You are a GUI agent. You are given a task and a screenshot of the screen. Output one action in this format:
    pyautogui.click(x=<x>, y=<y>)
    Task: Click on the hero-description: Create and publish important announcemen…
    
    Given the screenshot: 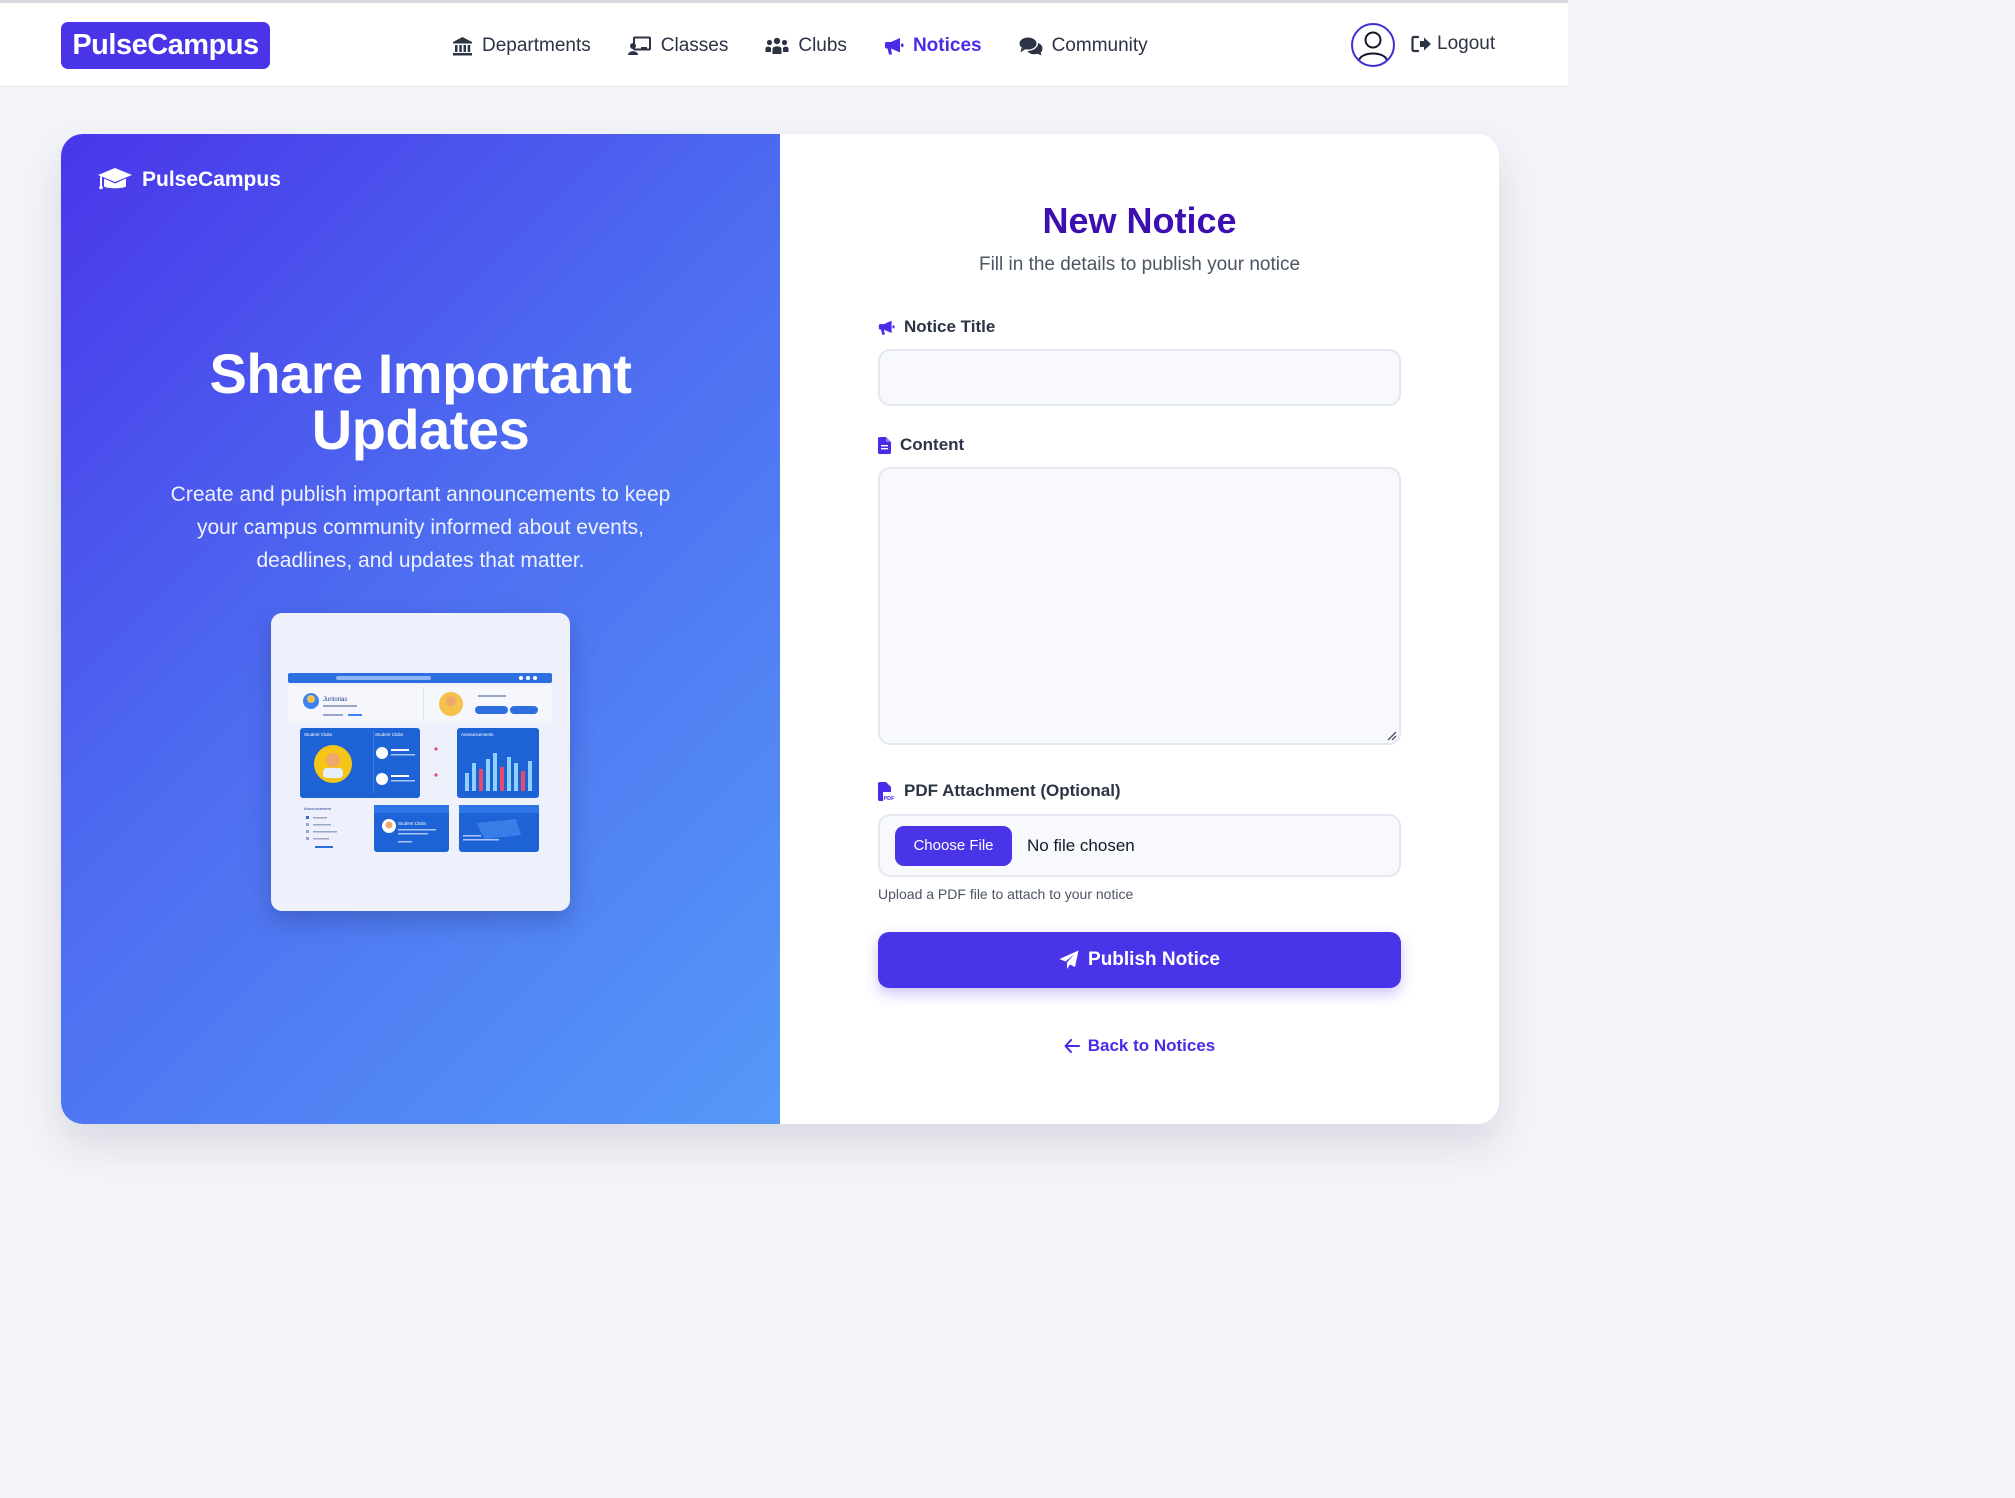 What is the action you would take?
    pyautogui.click(x=420, y=527)
    